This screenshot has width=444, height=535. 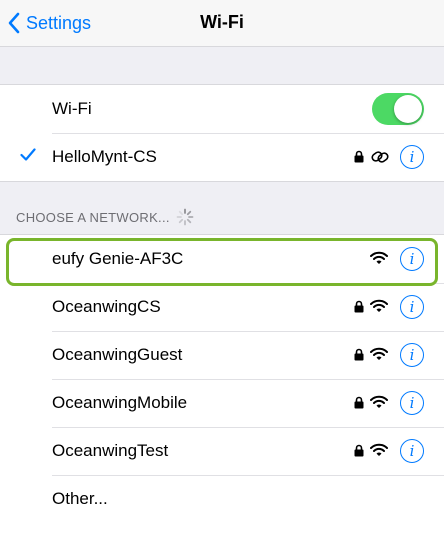 What do you see at coordinates (222, 157) in the screenshot?
I see `connected-network-row: HelloMynt-CS i` at bounding box center [222, 157].